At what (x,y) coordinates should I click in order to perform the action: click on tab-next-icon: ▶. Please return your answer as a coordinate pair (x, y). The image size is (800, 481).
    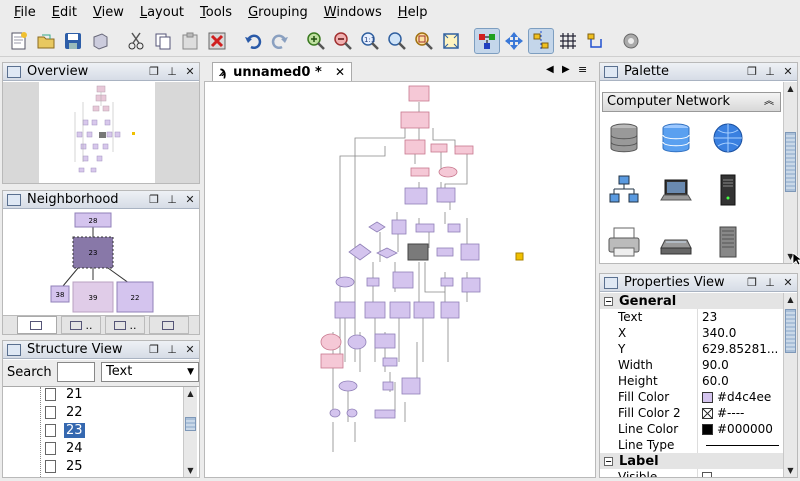
    Looking at the image, I should click on (566, 69).